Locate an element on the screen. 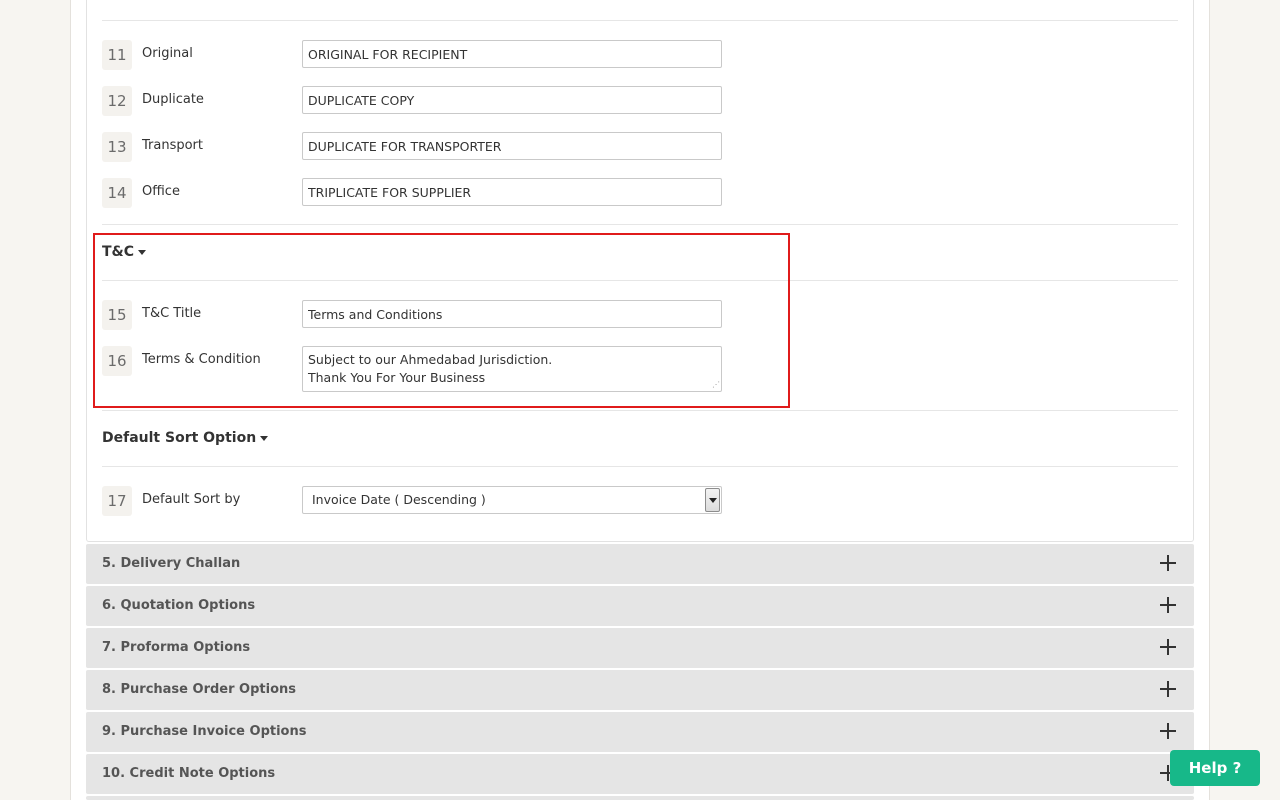 Image resolution: width=1280 pixels, height=800 pixels. sort-section-heading: Default Sort Option is located at coordinates (179, 438).